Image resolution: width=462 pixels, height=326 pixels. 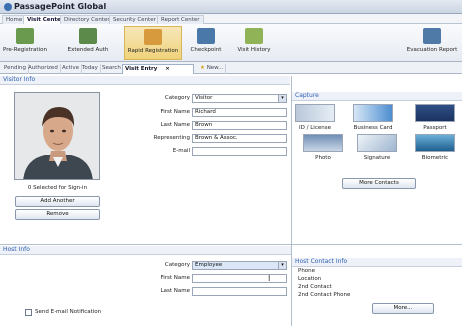 I want to click on rapid-registration-button: Rapid Registration, so click(x=153, y=43).